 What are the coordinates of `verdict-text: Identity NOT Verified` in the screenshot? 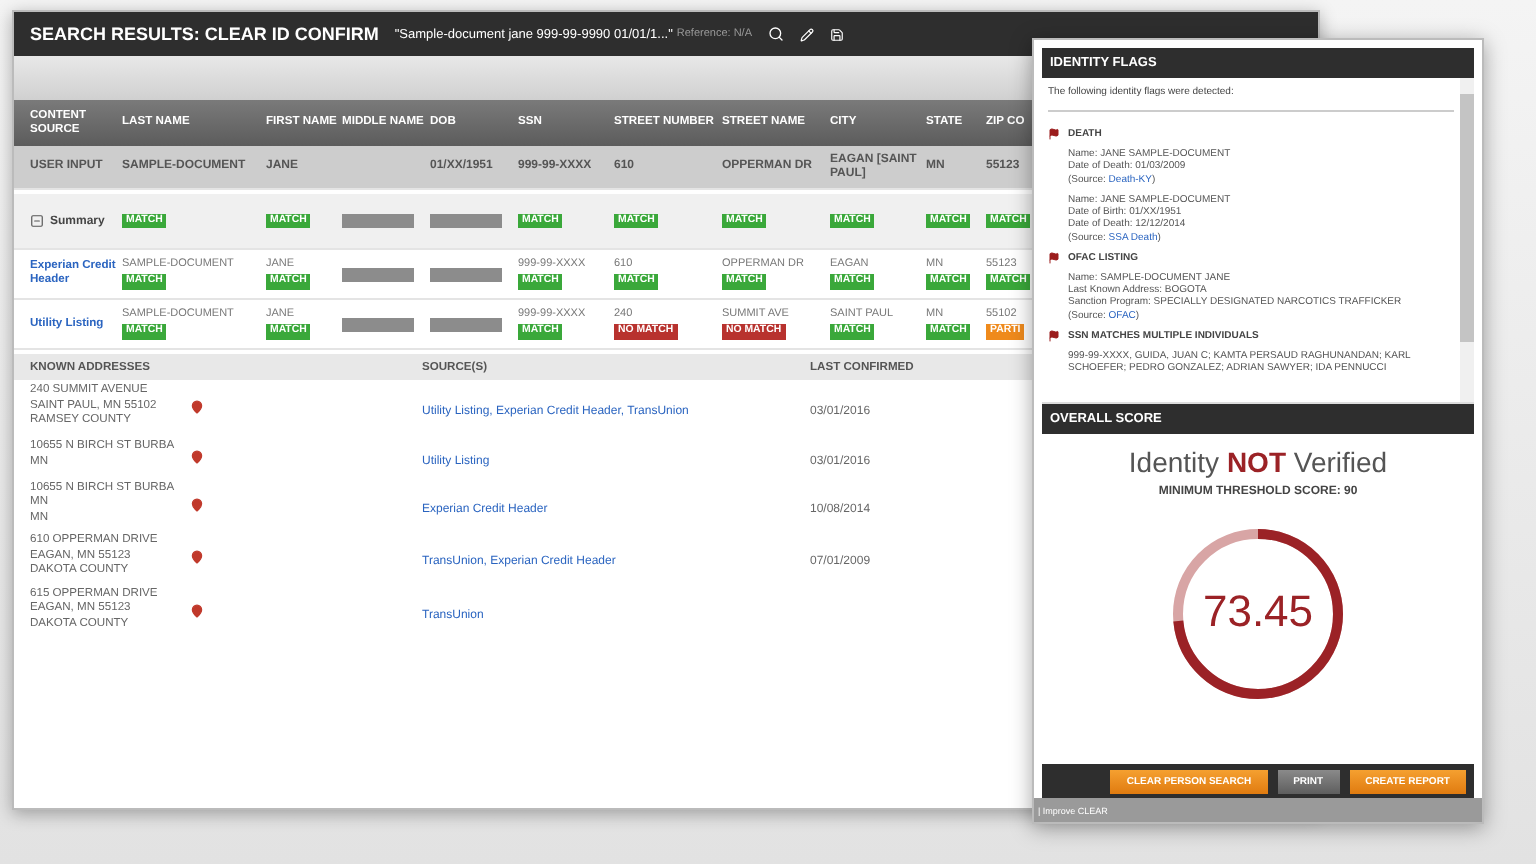 It's located at (1258, 462).